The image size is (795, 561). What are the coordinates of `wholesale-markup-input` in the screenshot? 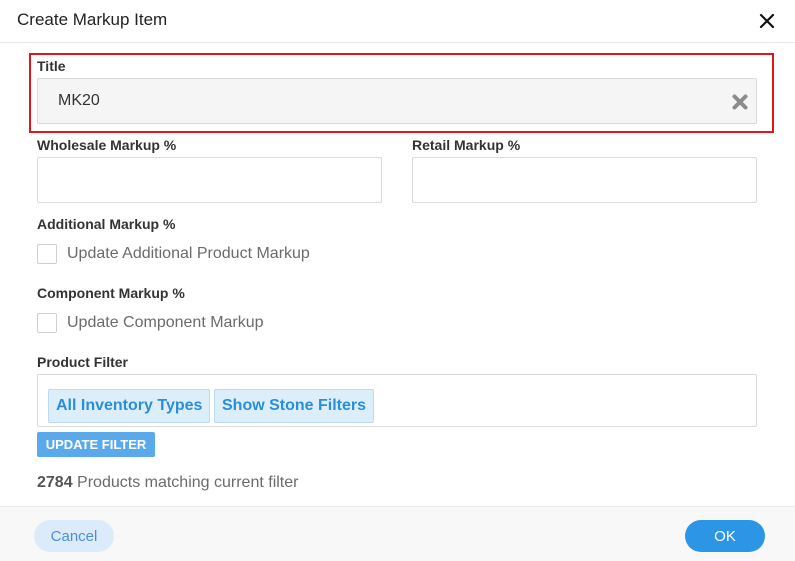 It's located at (209, 180).